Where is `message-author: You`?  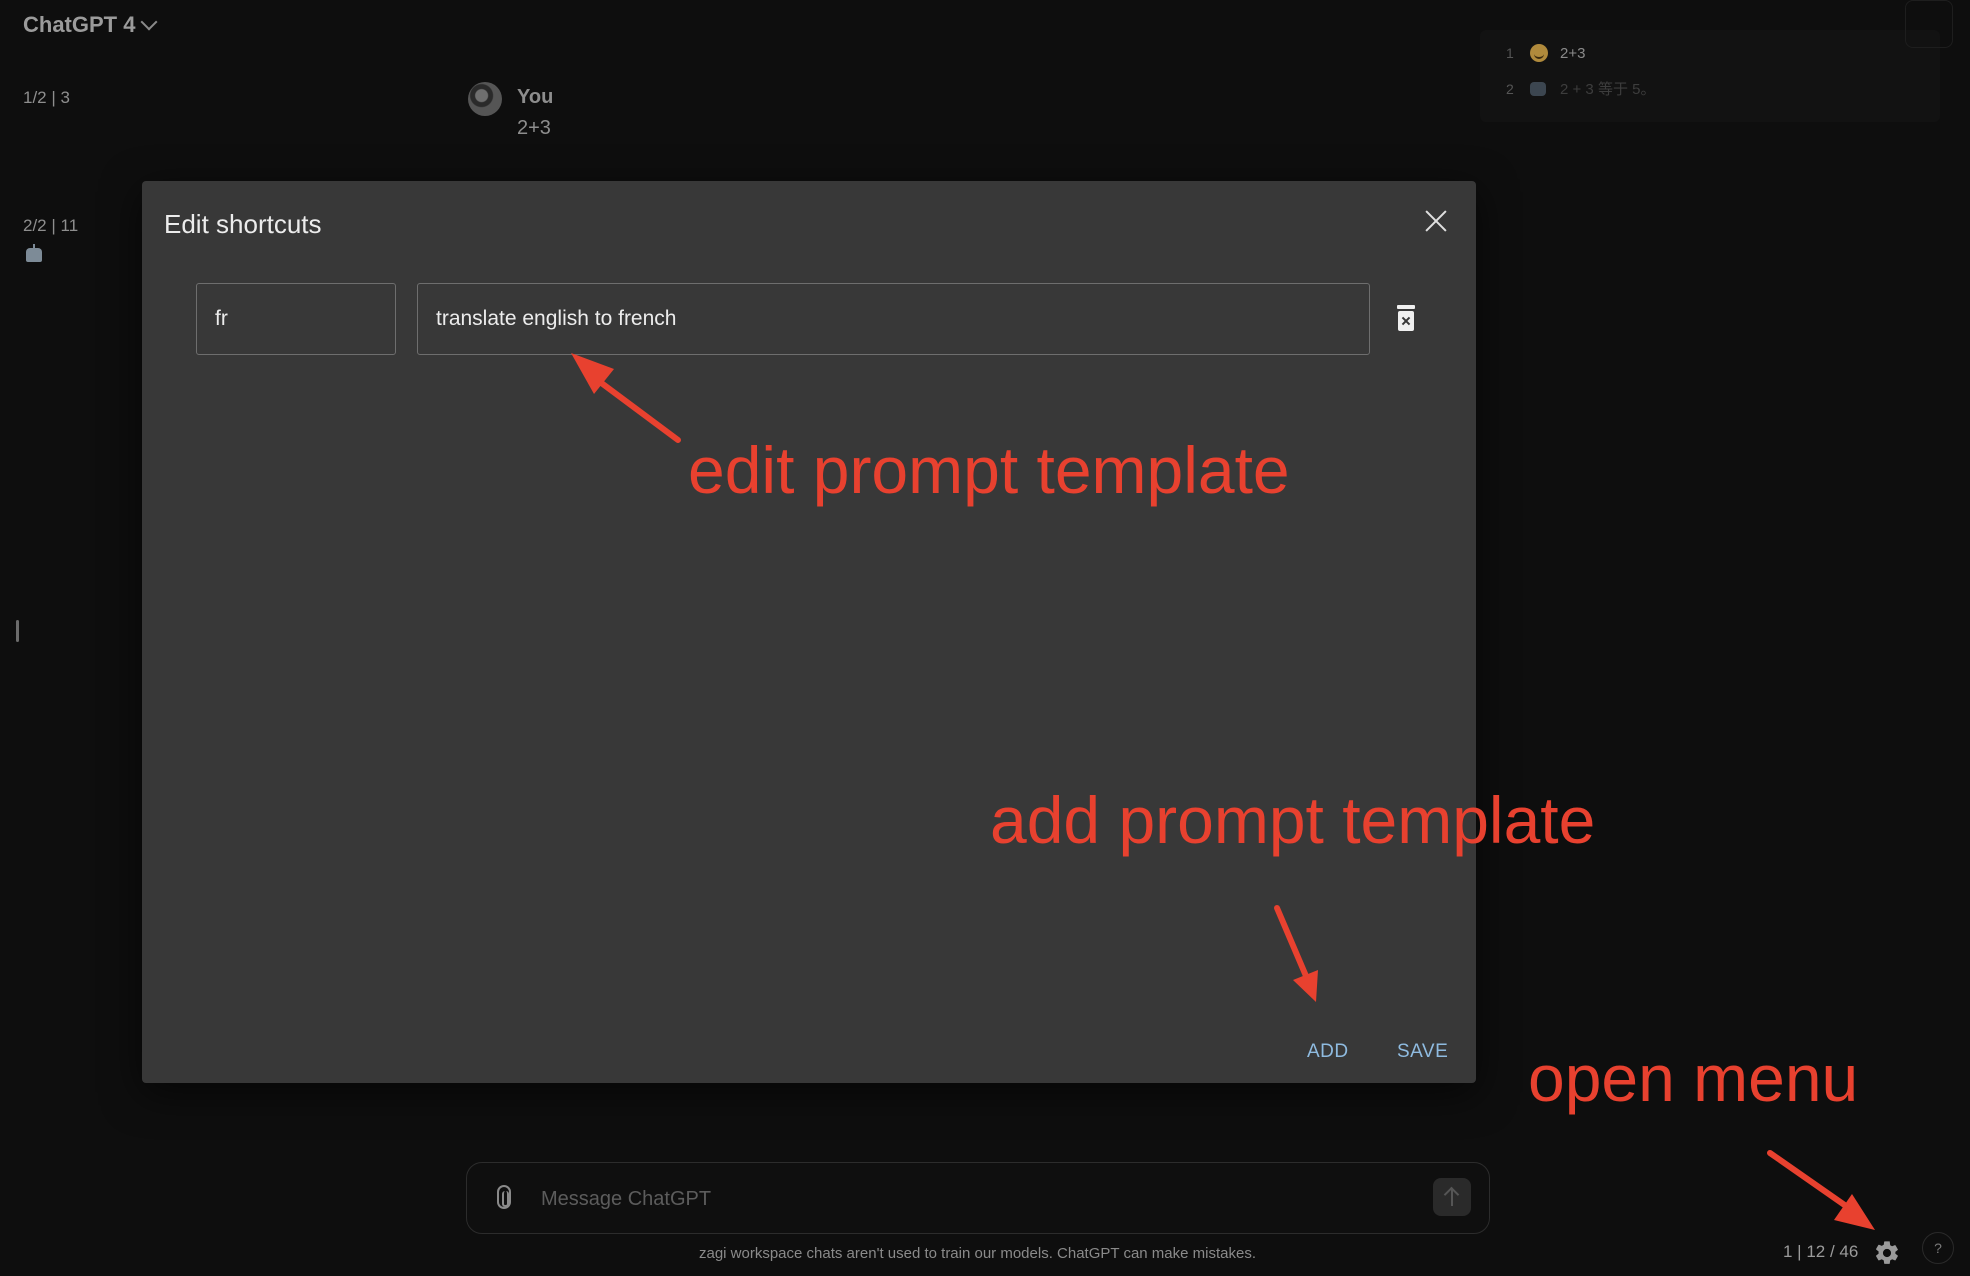 message-author: You is located at coordinates (535, 97).